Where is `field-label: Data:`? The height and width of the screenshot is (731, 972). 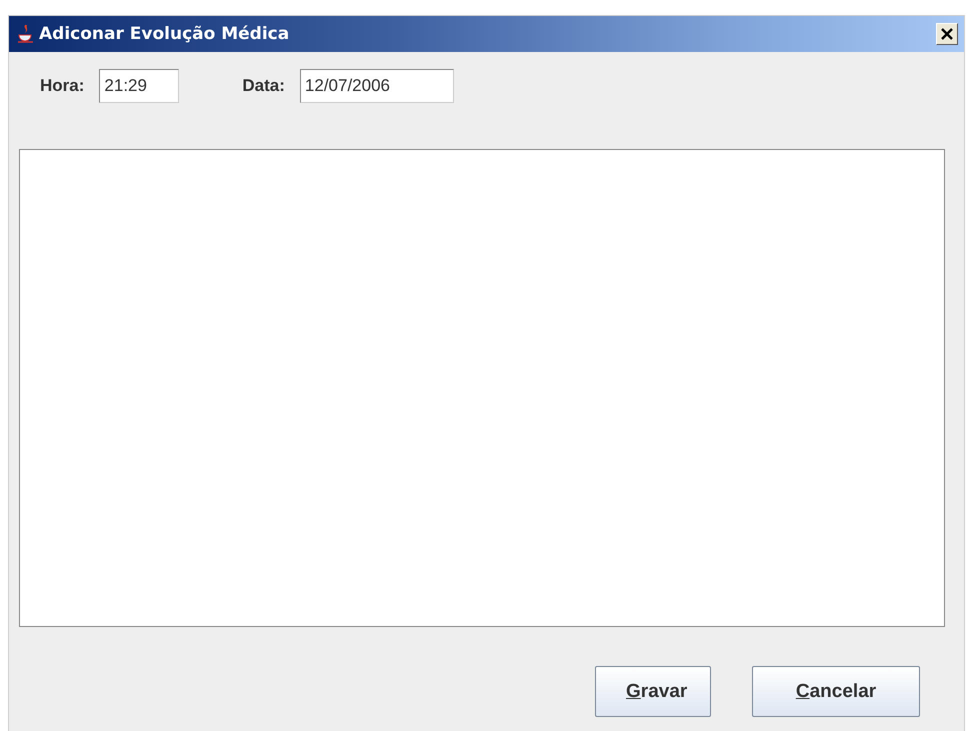
field-label: Data: is located at coordinates (263, 86).